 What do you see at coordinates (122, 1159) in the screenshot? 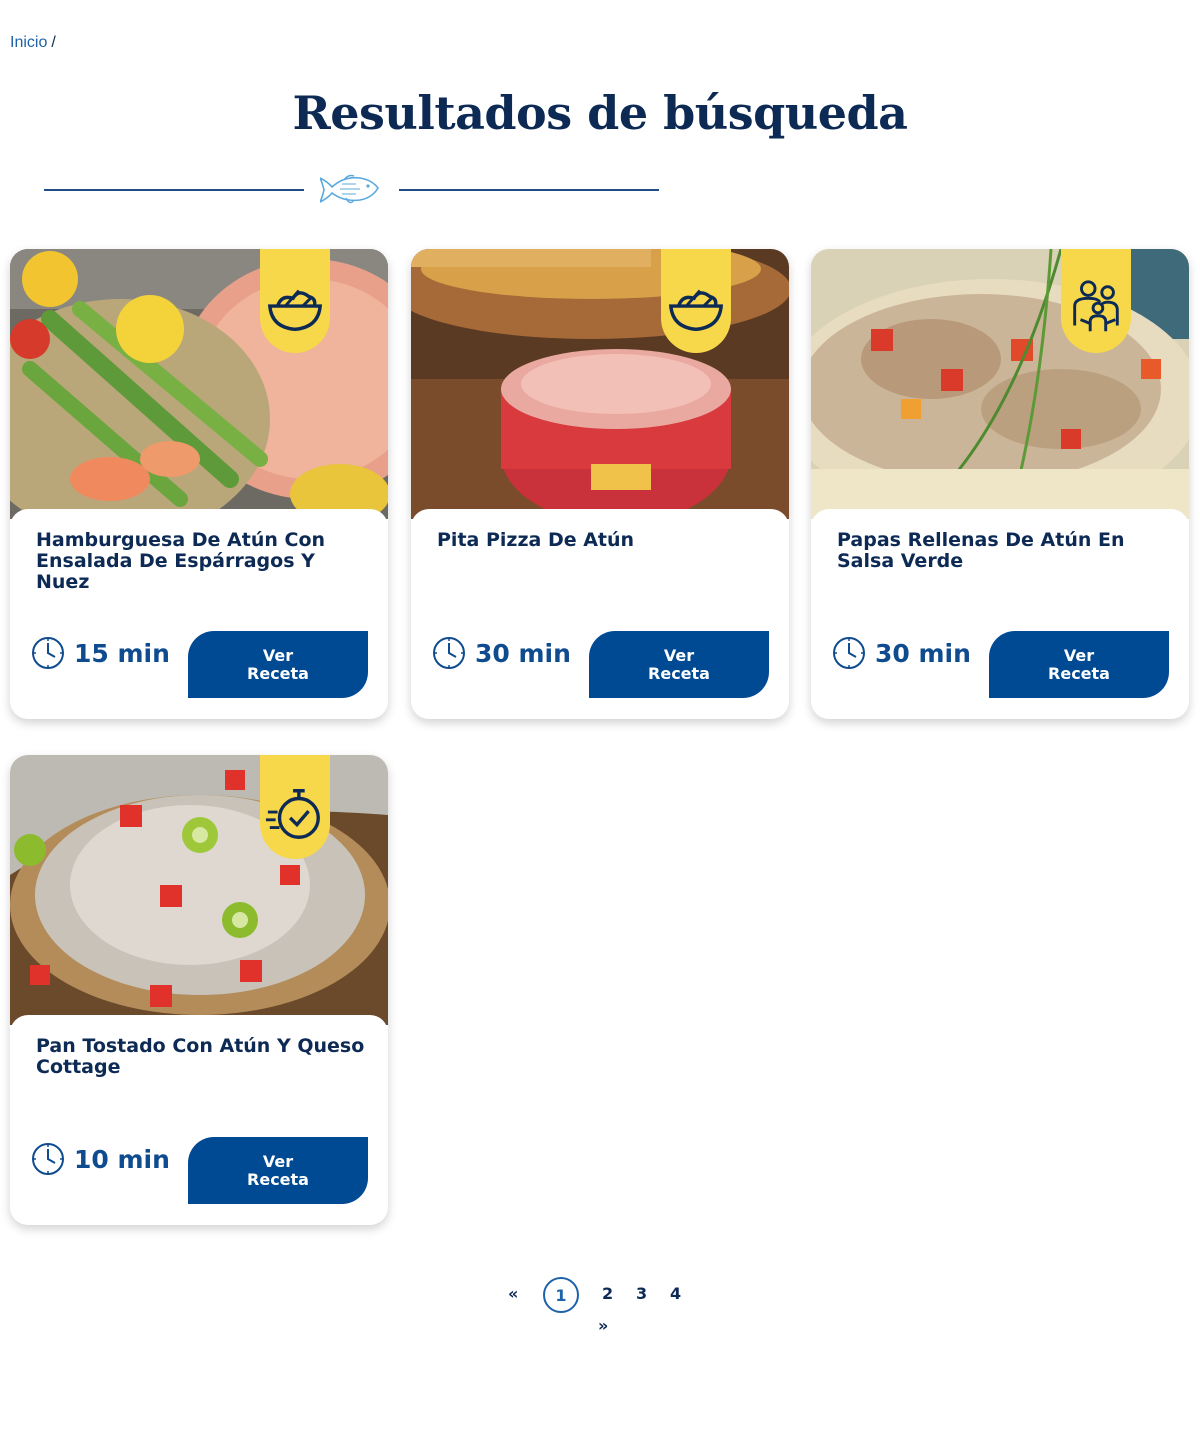
I see `recipe-time-value: 10 min` at bounding box center [122, 1159].